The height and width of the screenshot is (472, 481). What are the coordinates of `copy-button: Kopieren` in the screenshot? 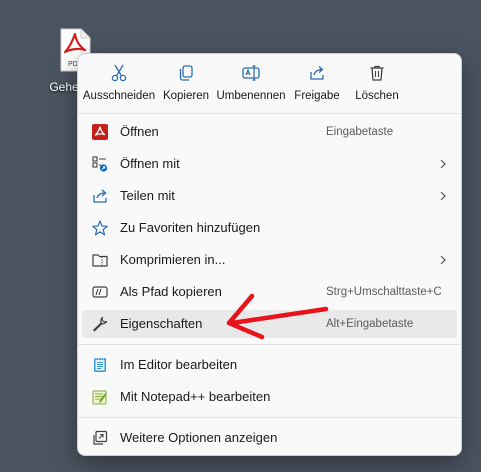 It's located at (186, 84).